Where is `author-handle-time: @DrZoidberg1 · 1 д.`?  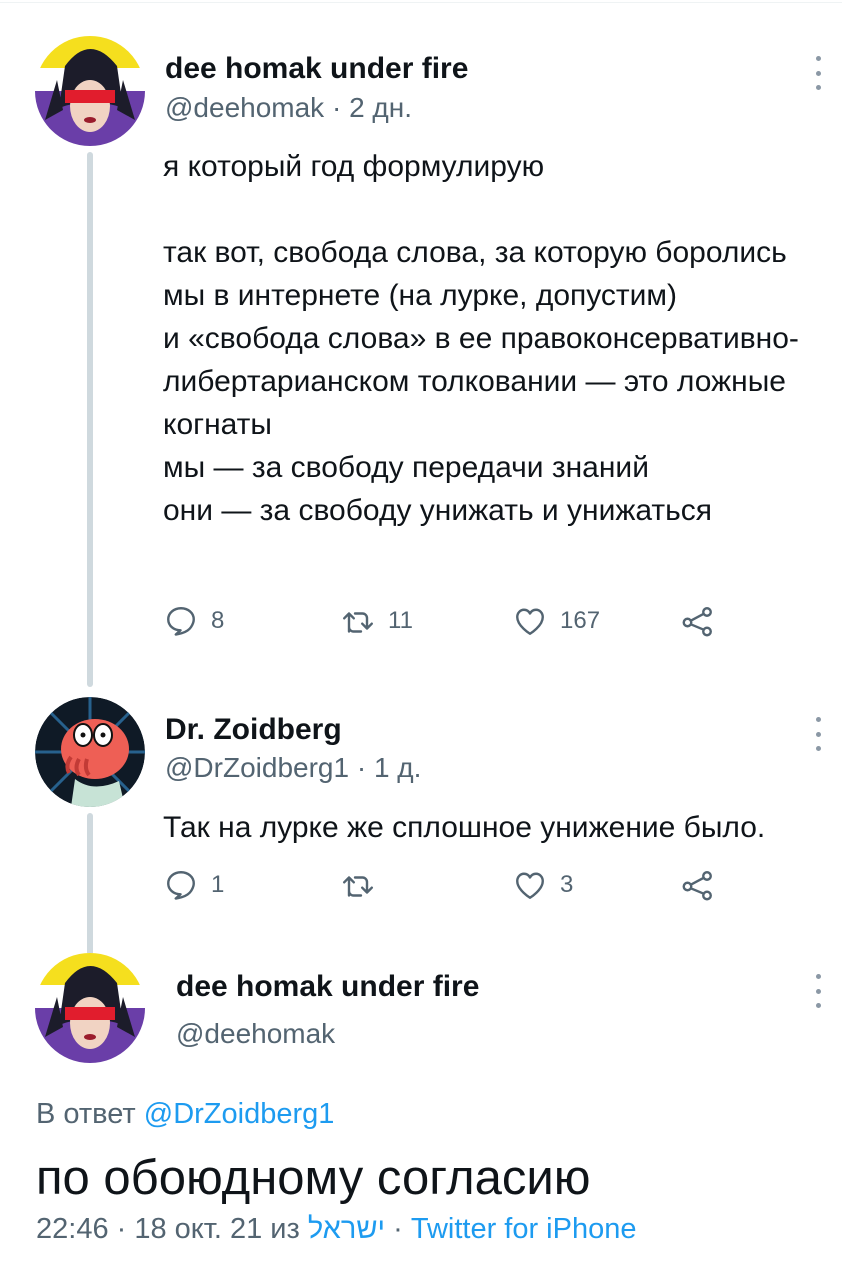
author-handle-time: @DrZoidberg1 · 1 д. is located at coordinates (293, 768).